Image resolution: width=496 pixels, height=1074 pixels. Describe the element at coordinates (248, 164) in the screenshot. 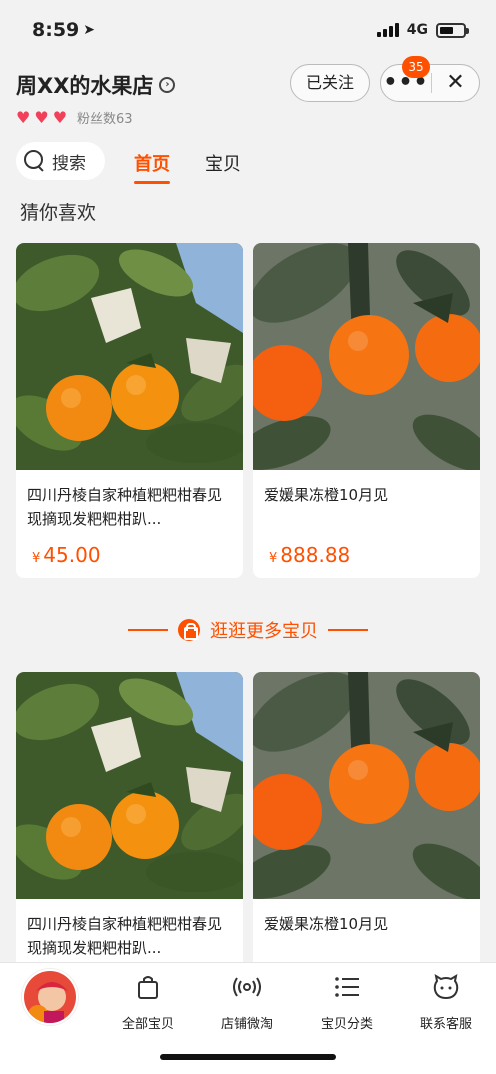

I see `shop-nav: 搜索 首页 宝贝` at that location.